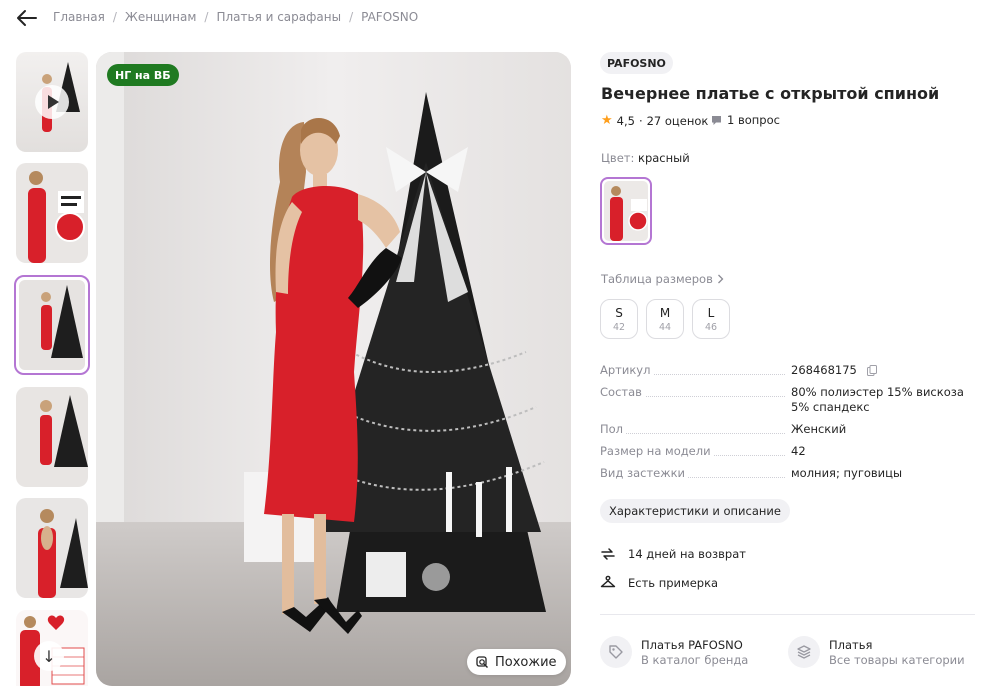 Image resolution: width=995 pixels, height=698 pixels. I want to click on chevron-right-icon, so click(720, 279).